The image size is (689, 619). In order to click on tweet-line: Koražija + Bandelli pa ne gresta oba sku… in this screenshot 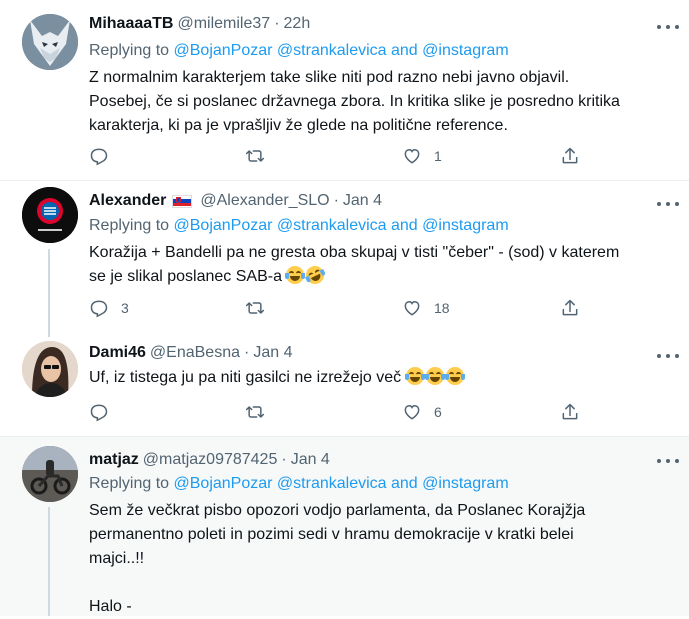, I will do `click(354, 252)`.